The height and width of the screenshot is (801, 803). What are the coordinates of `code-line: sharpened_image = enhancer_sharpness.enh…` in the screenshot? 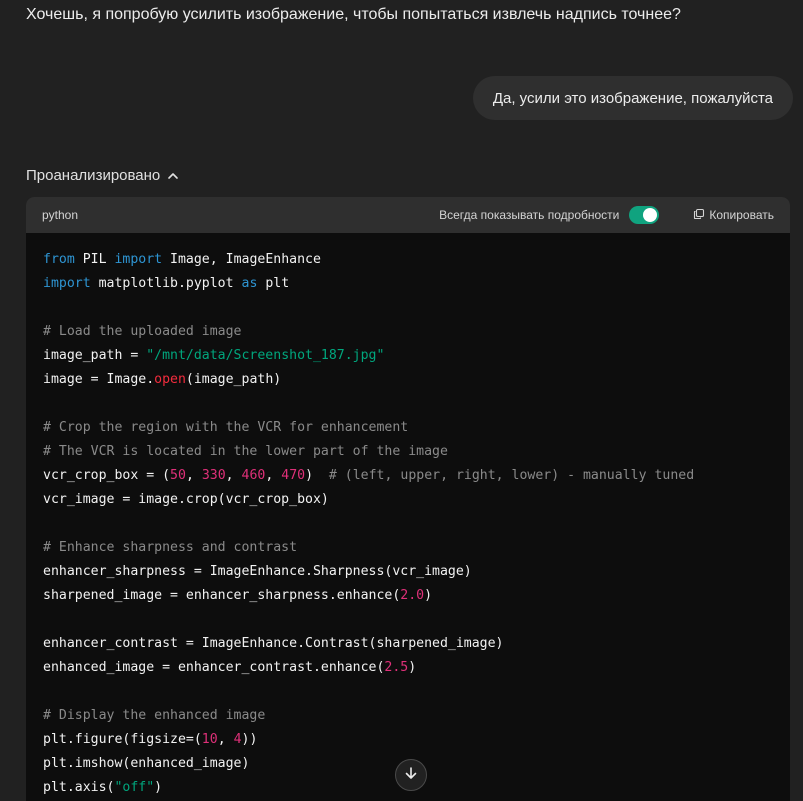 It's located at (408, 596).